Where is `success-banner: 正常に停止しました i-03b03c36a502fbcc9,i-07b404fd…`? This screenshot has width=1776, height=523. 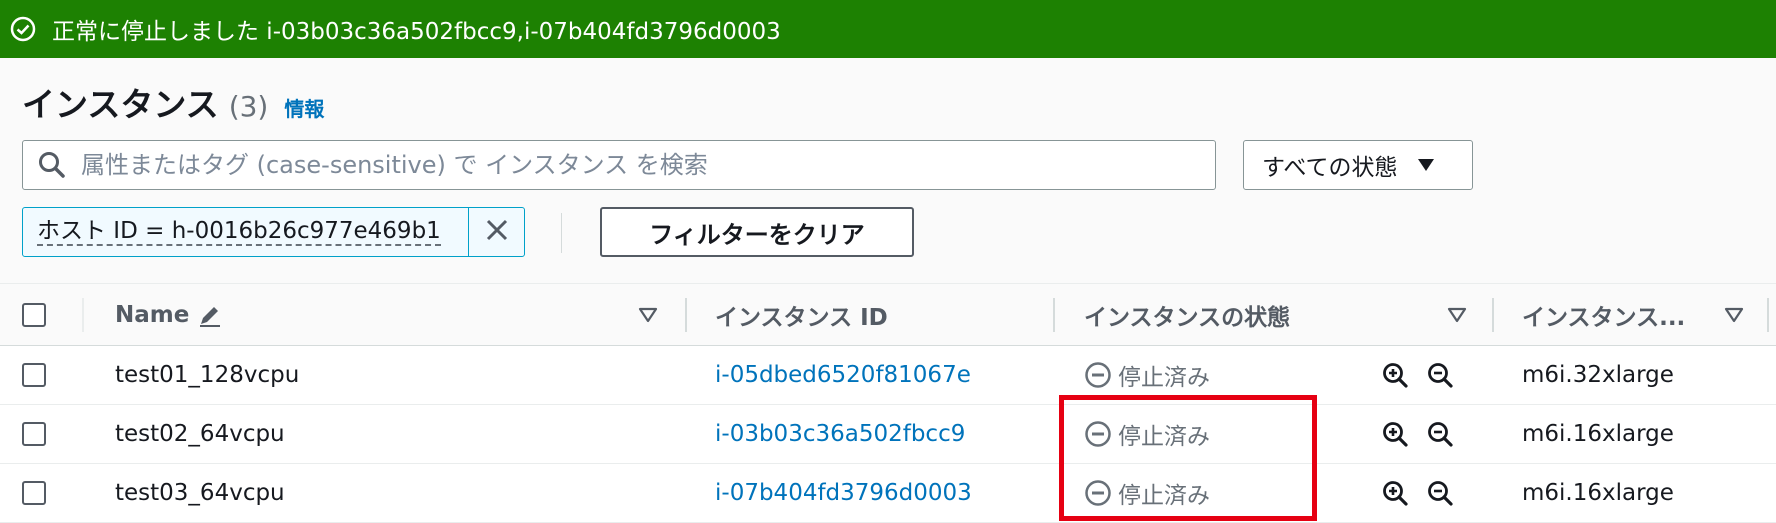
success-banner: 正常に停止しました i-03b03c36a502fbcc9,i-07b404fd… is located at coordinates (888, 29).